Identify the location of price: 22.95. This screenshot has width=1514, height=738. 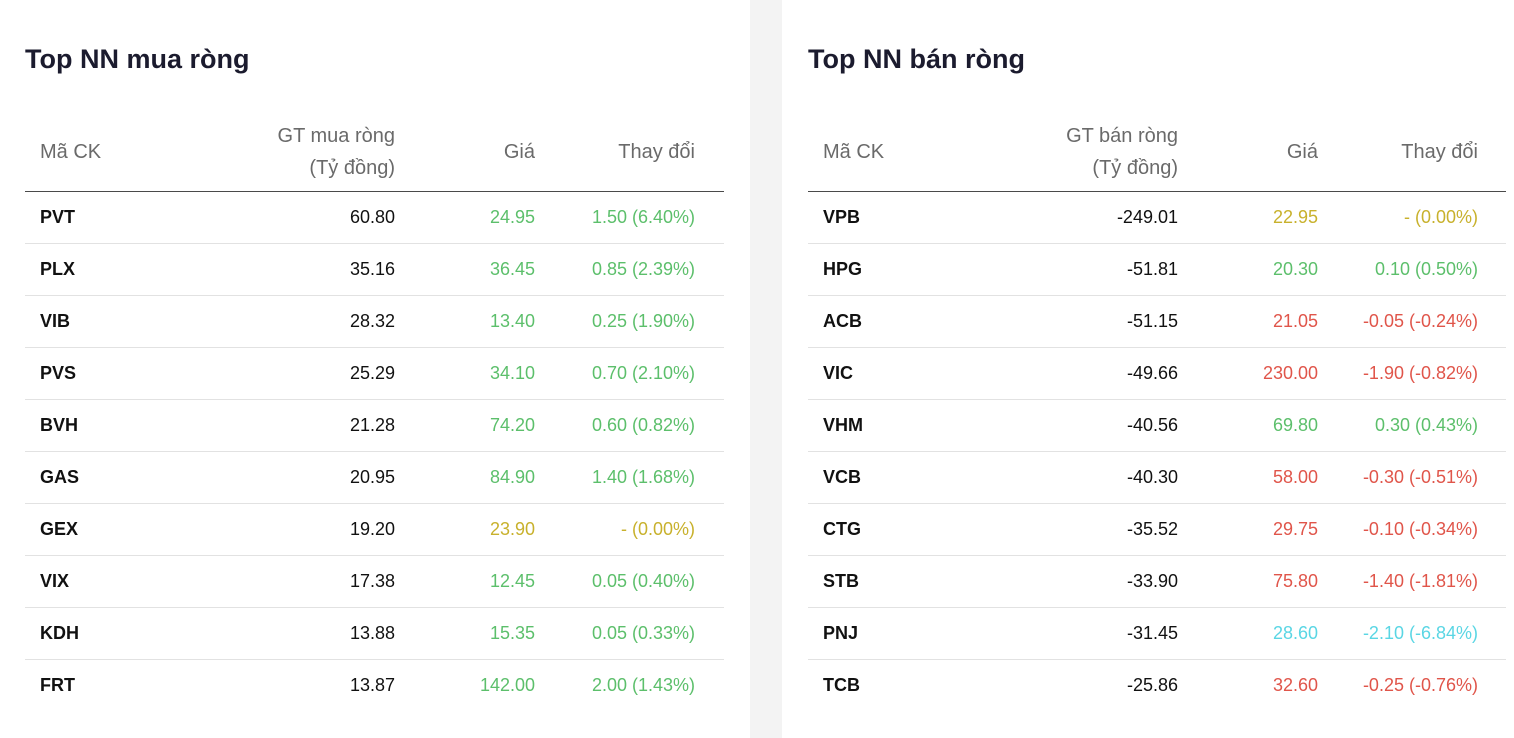
(1295, 217).